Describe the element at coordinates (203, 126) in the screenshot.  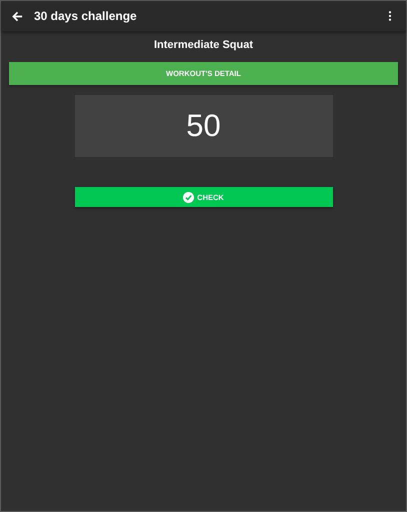
I see `count-display: 50` at that location.